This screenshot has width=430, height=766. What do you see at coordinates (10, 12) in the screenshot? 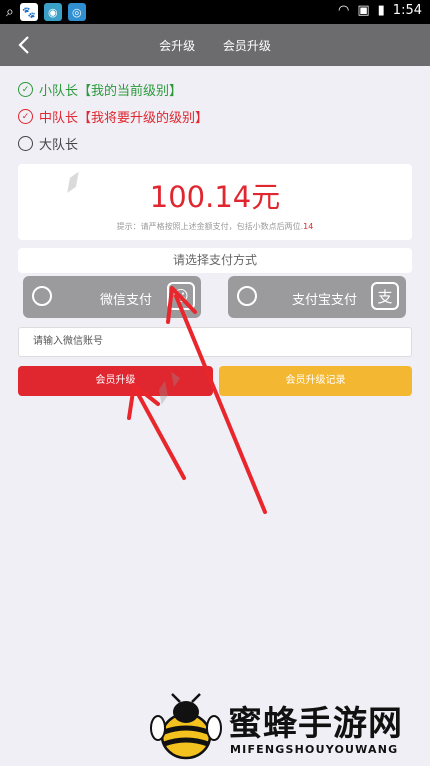
I see `search-icon: ⌕` at bounding box center [10, 12].